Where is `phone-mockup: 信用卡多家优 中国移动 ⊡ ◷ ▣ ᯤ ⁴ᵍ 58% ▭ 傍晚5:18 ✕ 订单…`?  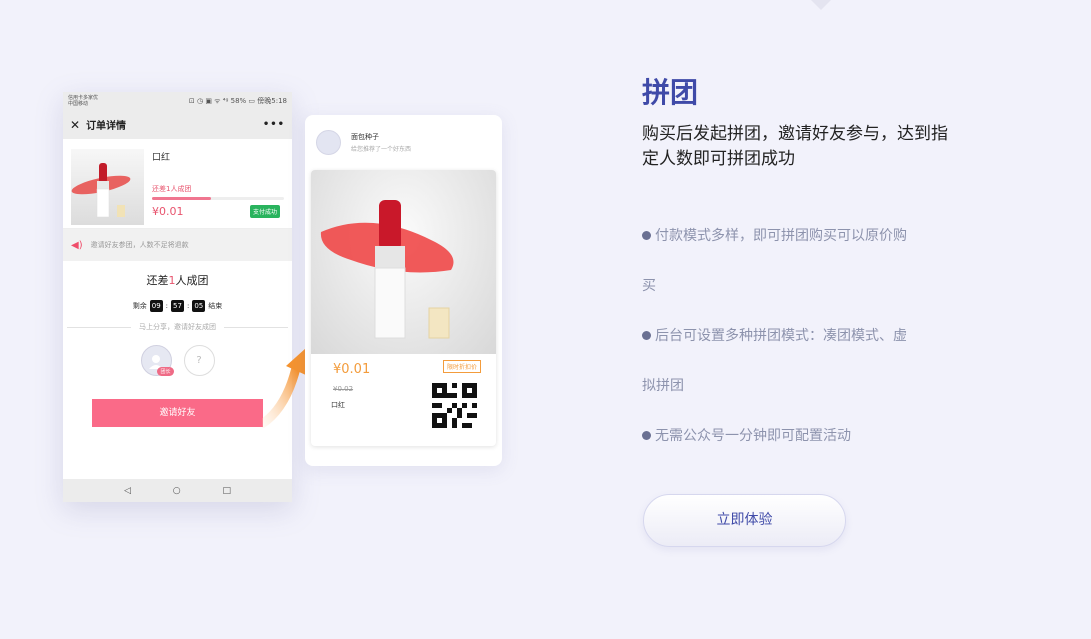 phone-mockup: 信用卡多家优 中国移动 ⊡ ◷ ▣ ᯤ ⁴ᵍ 58% ▭ 傍晚5:18 ✕ 订单… is located at coordinates (177, 297).